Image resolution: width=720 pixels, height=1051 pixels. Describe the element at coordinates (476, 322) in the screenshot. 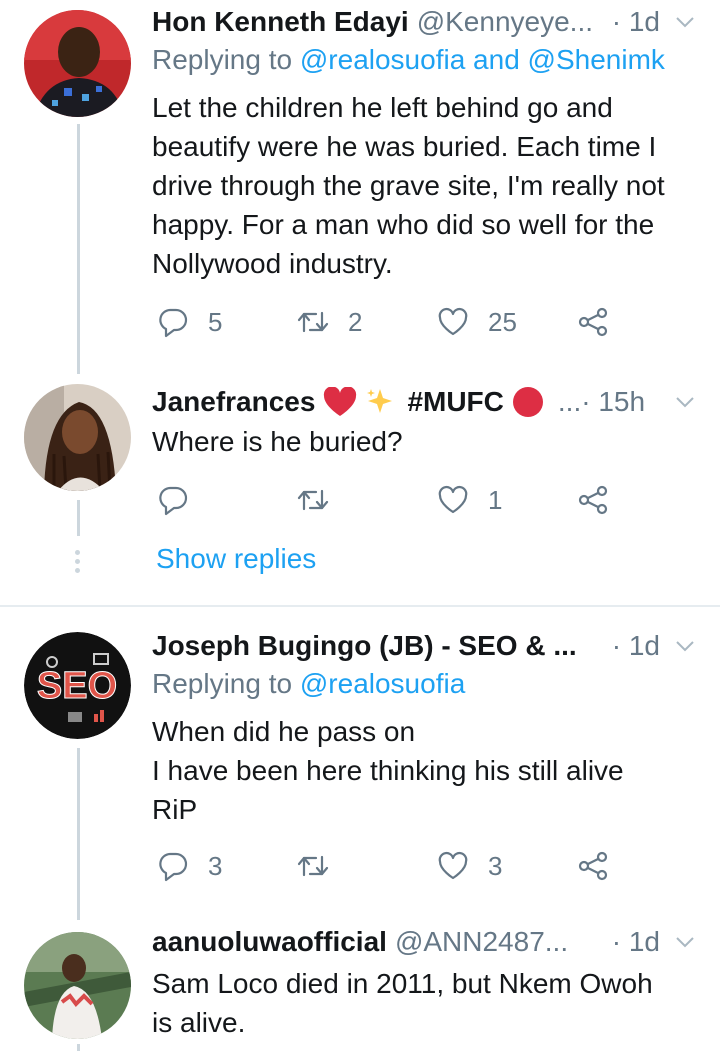

I see `like-button: 25` at that location.